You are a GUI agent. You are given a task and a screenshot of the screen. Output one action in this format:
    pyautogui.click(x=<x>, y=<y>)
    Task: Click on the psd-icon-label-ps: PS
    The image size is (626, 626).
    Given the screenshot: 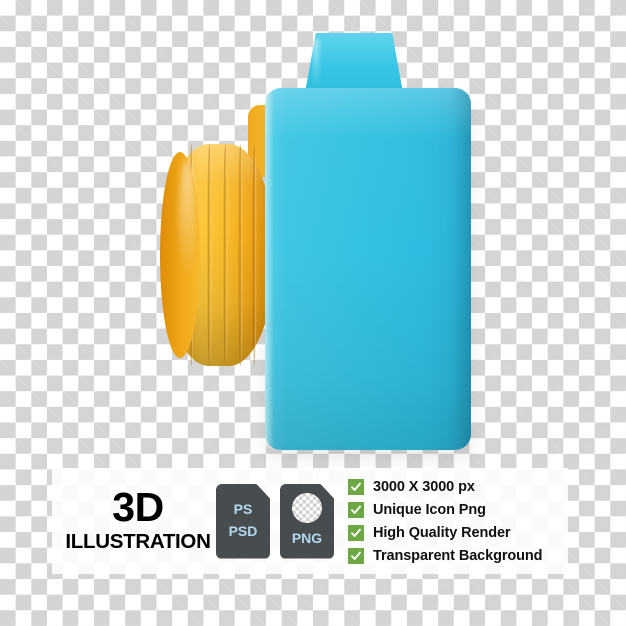 What is the action you would take?
    pyautogui.click(x=243, y=509)
    